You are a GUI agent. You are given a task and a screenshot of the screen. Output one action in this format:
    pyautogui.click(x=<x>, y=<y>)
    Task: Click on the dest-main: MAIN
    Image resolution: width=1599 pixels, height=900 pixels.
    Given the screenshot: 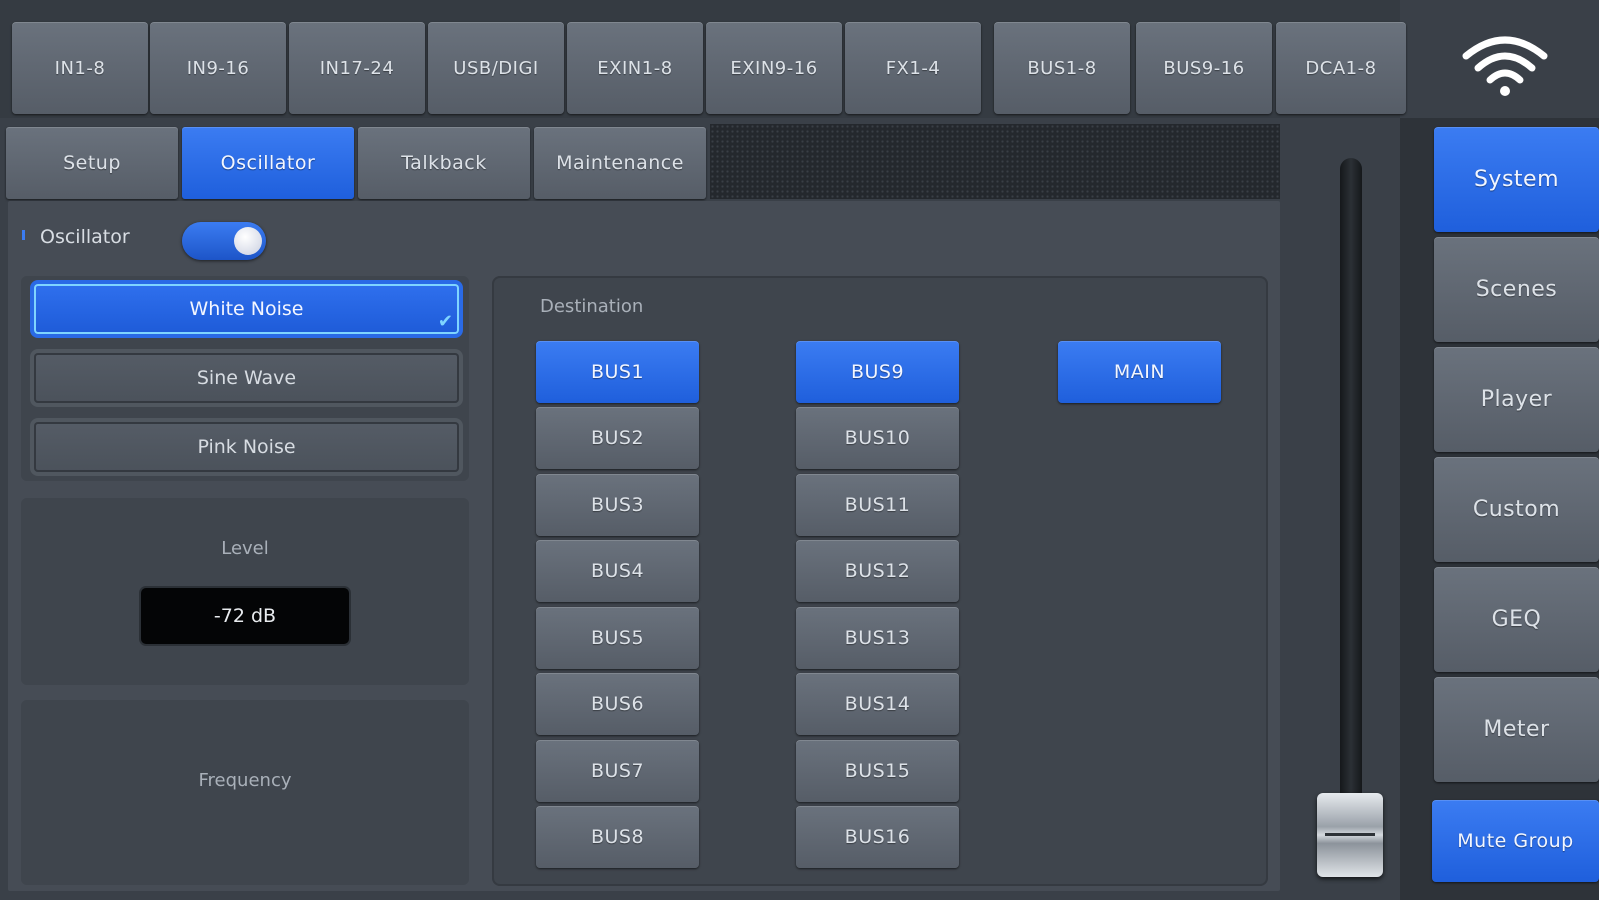 What is the action you would take?
    pyautogui.click(x=1139, y=372)
    